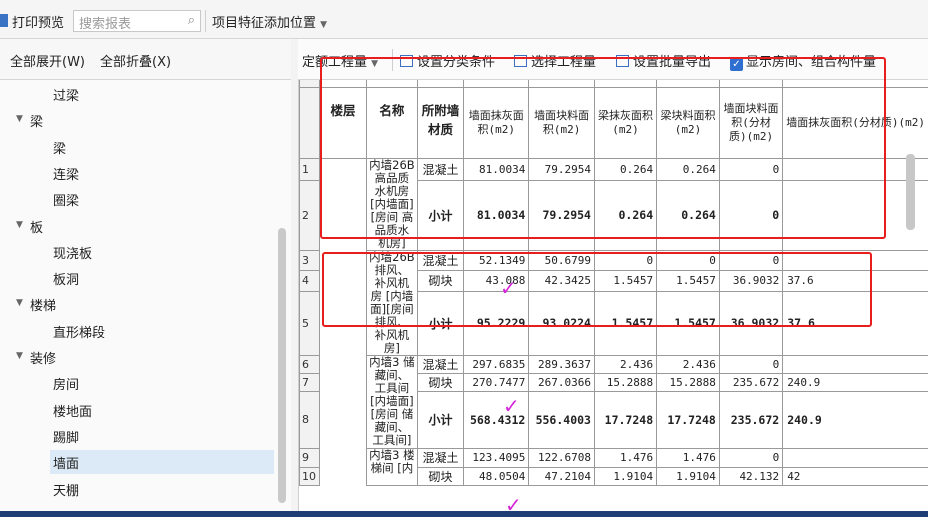 The width and height of the screenshot is (928, 517). What do you see at coordinates (137, 21) in the screenshot?
I see `search-input: 搜索报表 ⌕` at bounding box center [137, 21].